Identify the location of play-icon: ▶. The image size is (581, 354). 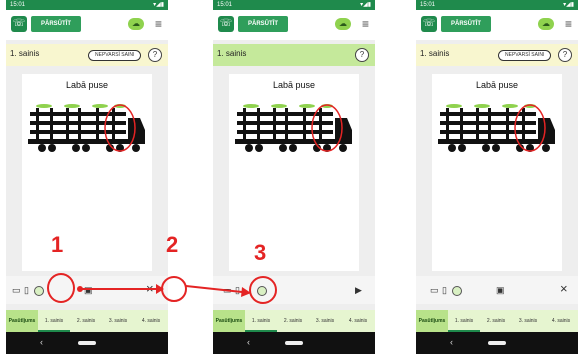
(358, 290).